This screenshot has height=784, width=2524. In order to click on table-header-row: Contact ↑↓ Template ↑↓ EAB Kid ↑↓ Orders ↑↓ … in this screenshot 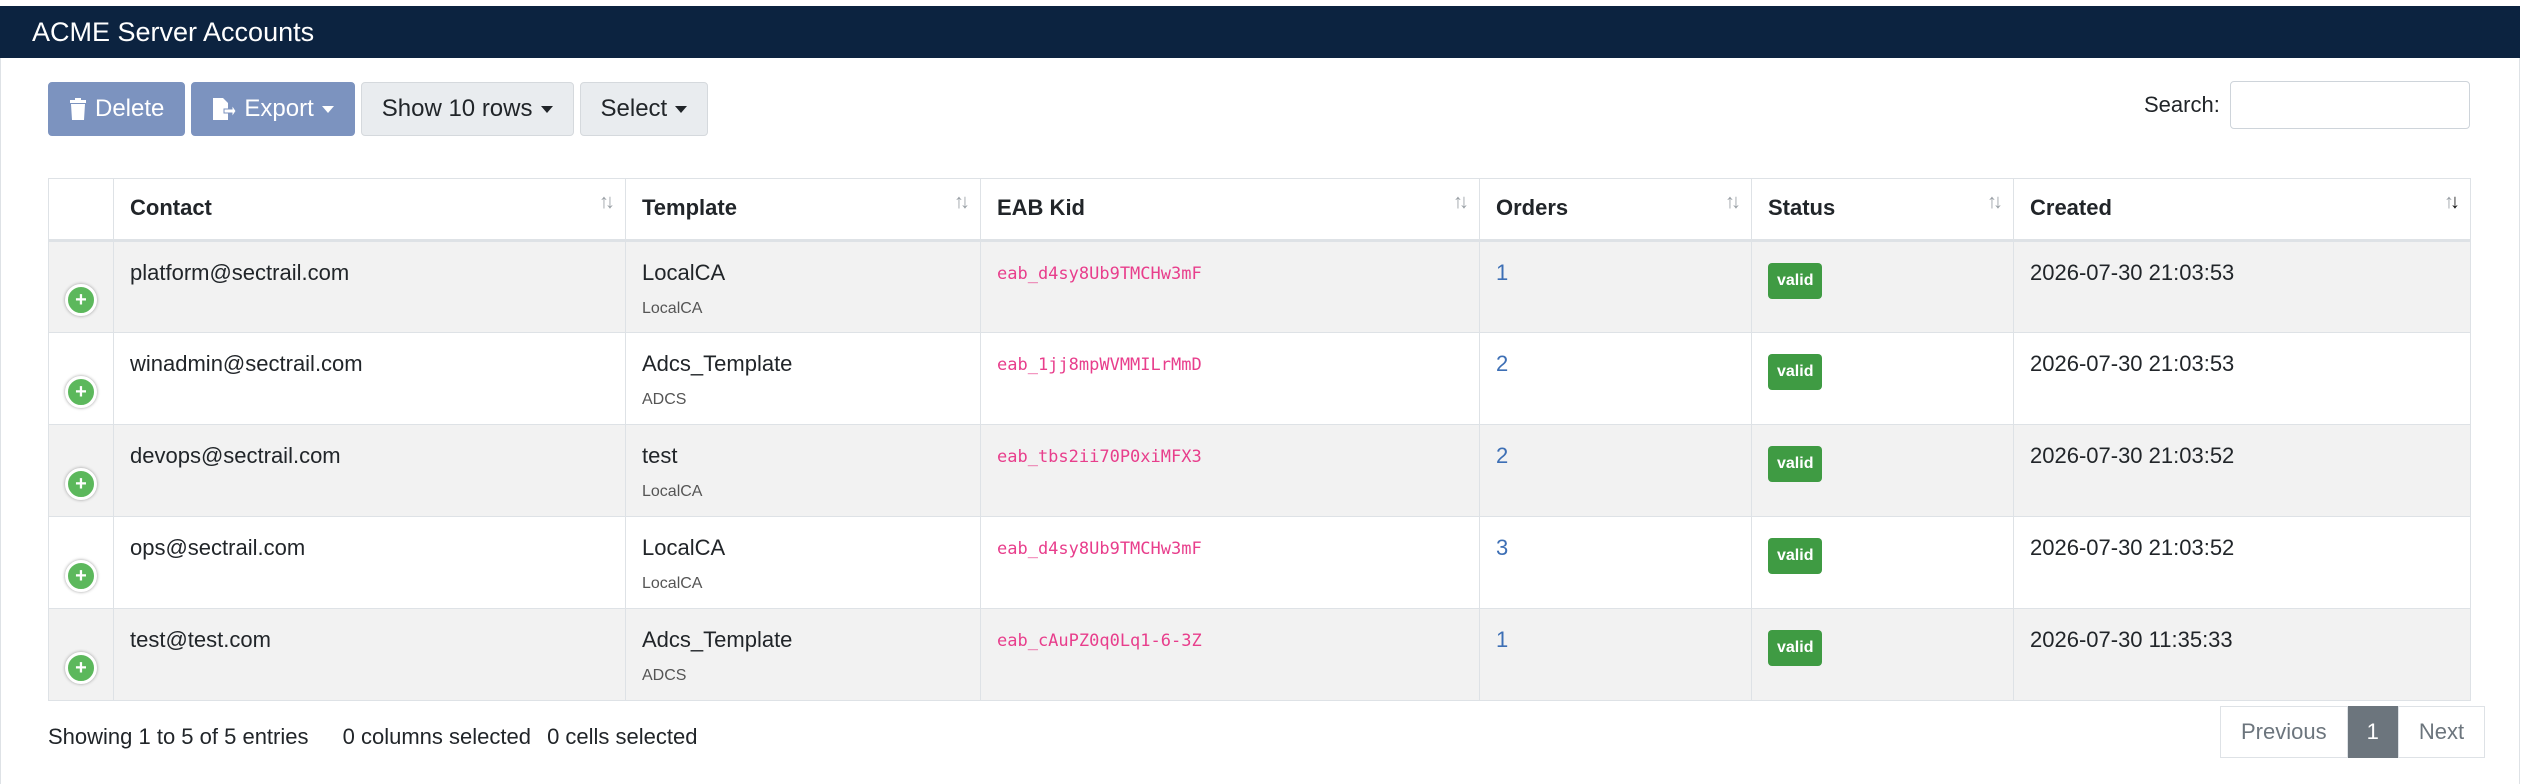, I will do `click(1259, 210)`.